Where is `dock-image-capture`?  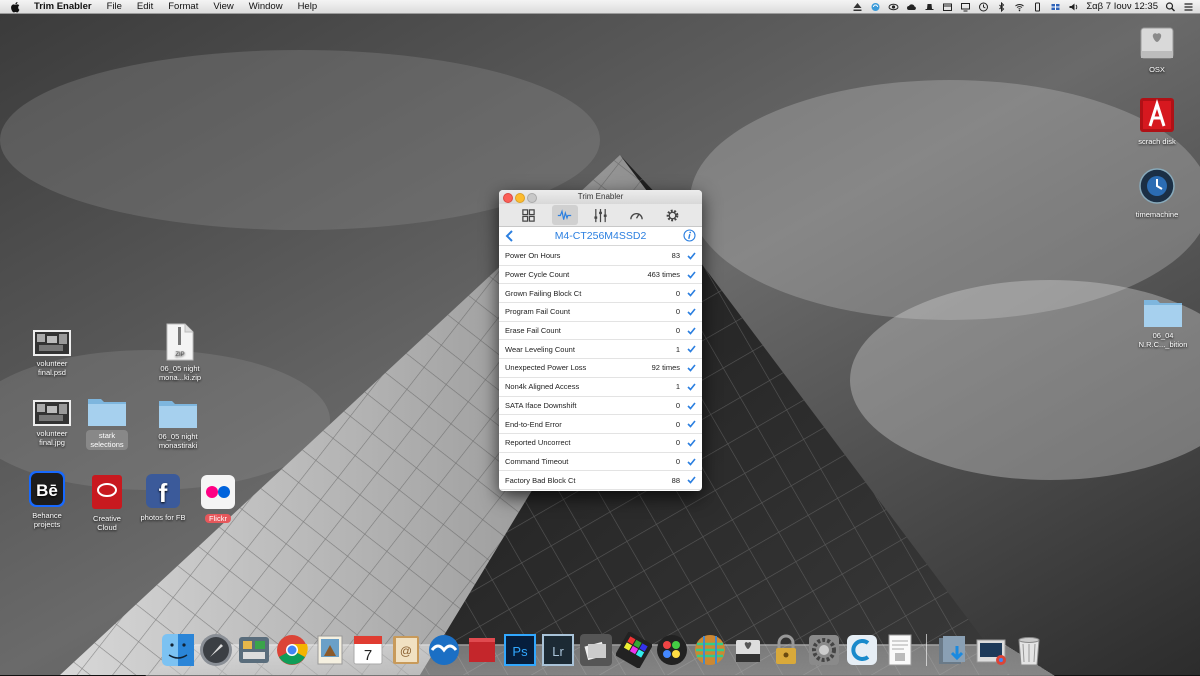
dock-image-capture is located at coordinates (596, 650).